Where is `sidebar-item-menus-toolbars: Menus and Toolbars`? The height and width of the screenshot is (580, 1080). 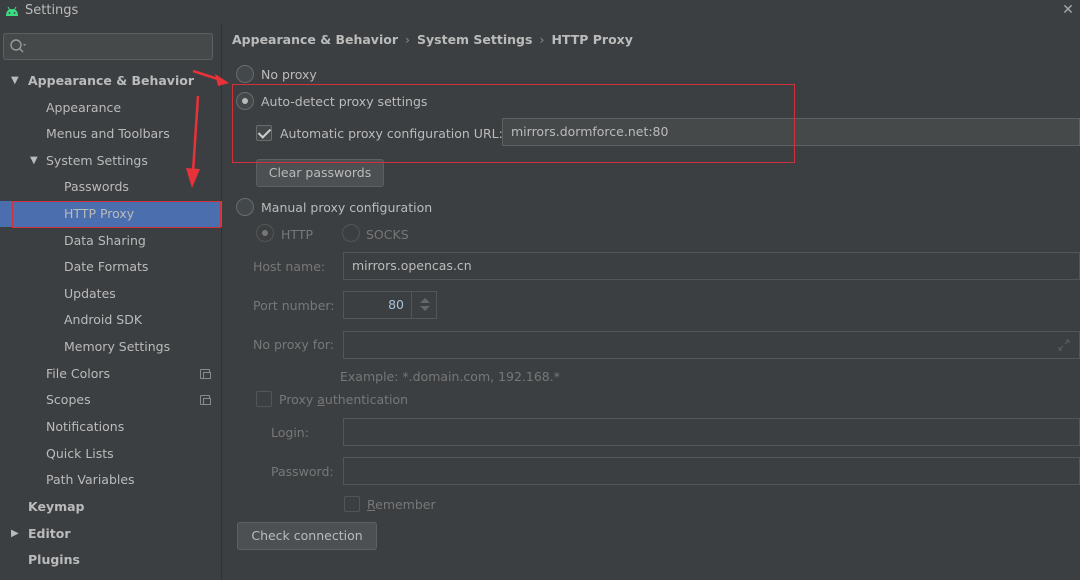
sidebar-item-menus-toolbars: Menus and Toolbars is located at coordinates (111, 134).